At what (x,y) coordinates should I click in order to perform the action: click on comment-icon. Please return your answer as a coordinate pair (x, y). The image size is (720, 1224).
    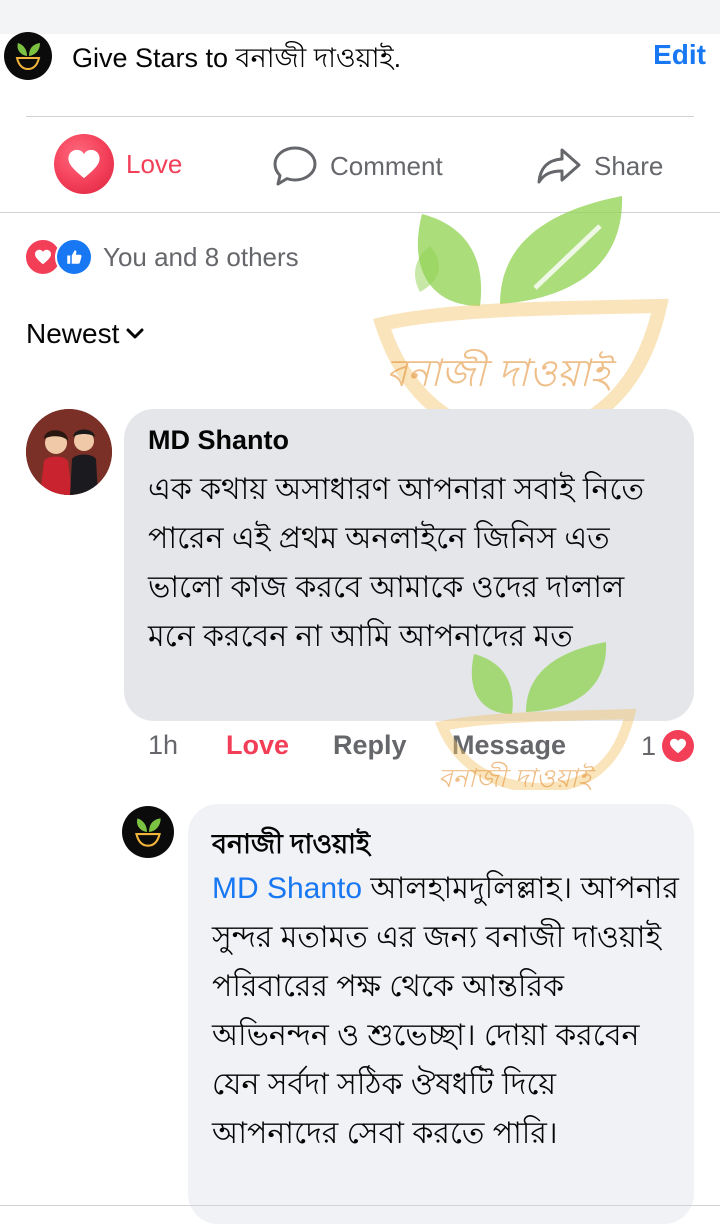
    Looking at the image, I should click on (295, 166).